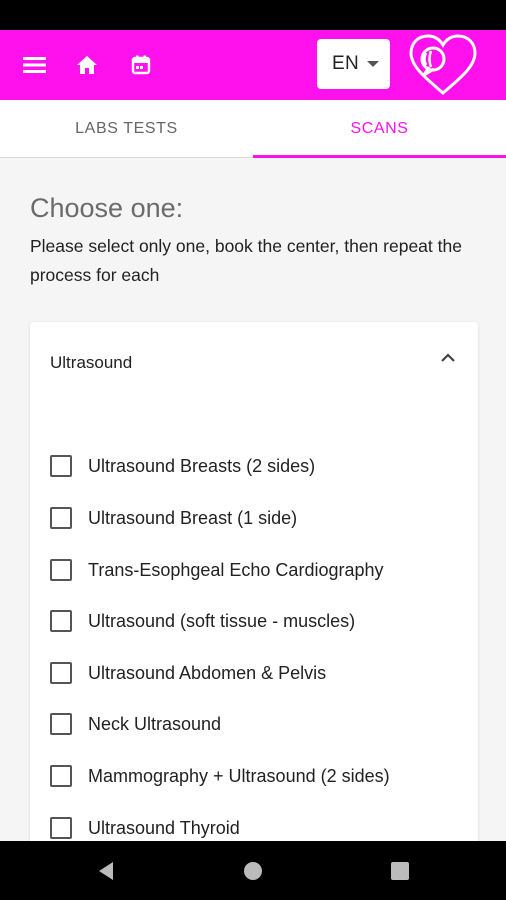 This screenshot has height=900, width=506. I want to click on scan-option-label: Ultrasound Thyroid, so click(164, 827).